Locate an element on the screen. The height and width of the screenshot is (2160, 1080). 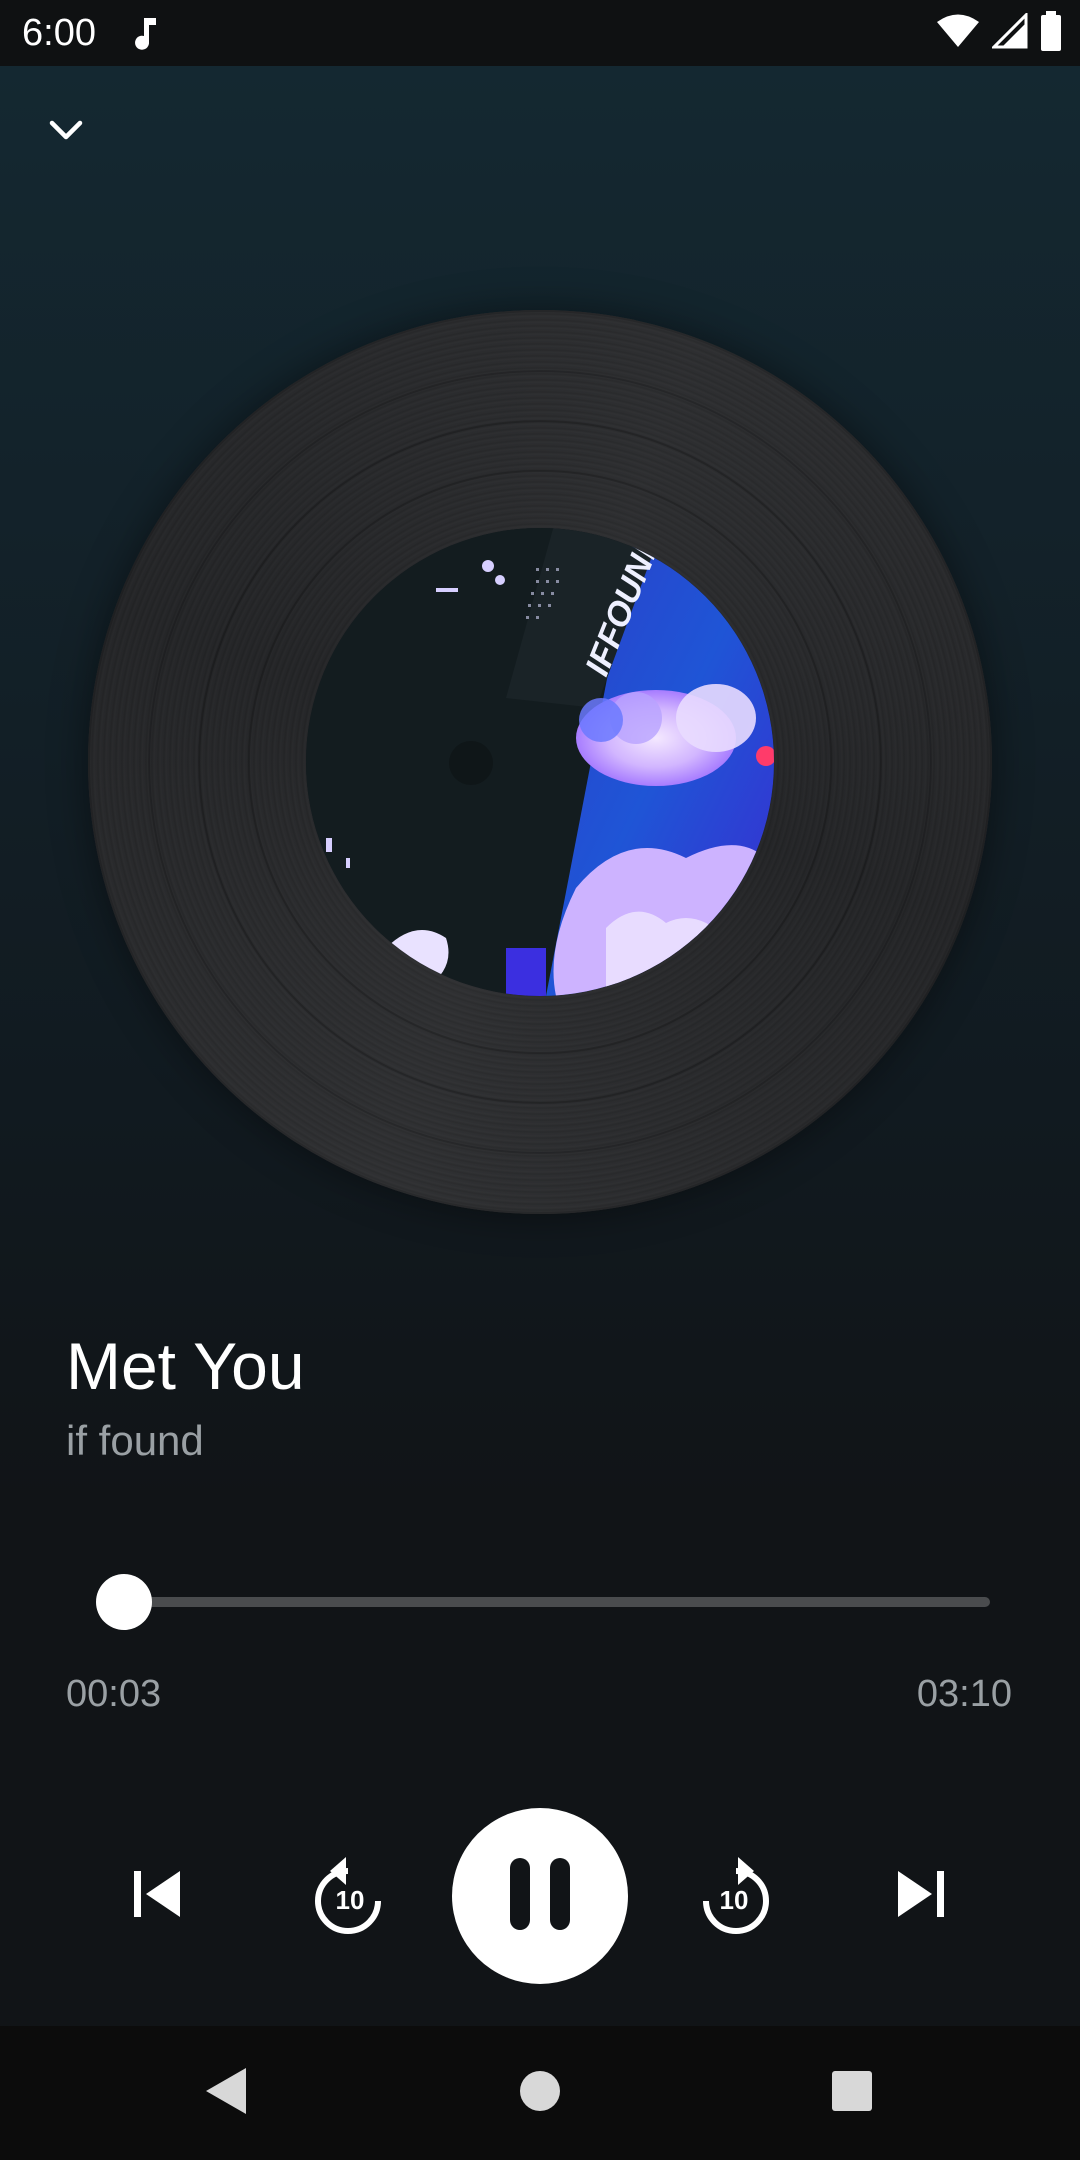
elapsed-time: 00:03 is located at coordinates (114, 1694).